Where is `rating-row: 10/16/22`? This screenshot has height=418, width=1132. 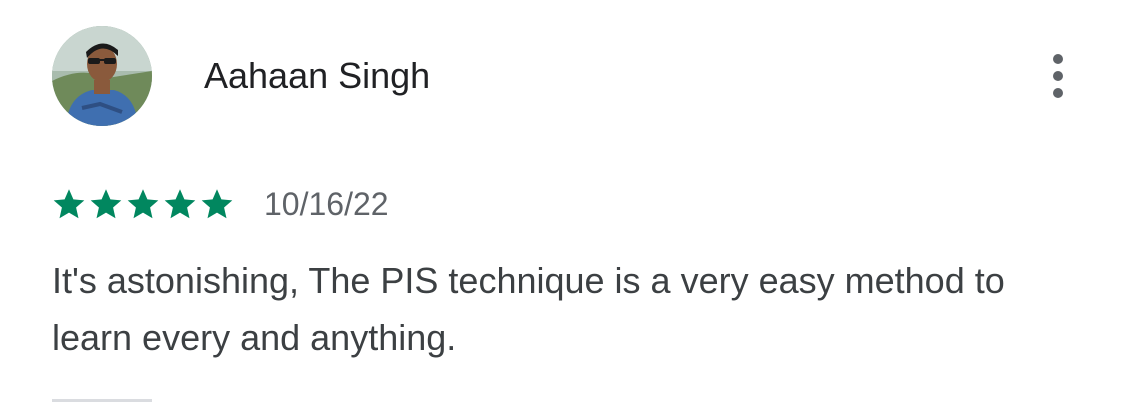 rating-row: 10/16/22 is located at coordinates (220, 204).